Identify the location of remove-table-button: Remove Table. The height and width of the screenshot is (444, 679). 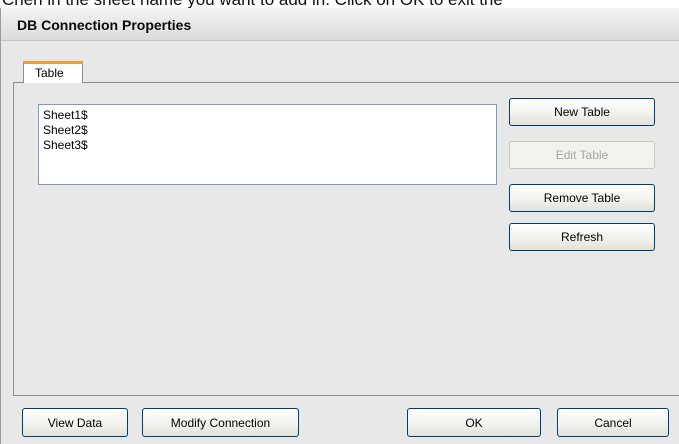
(582, 198).